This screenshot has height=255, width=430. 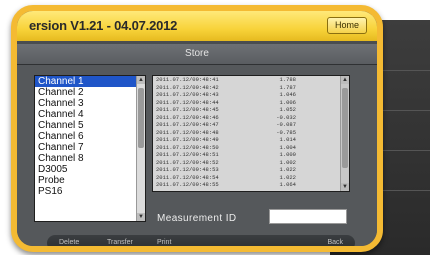 What do you see at coordinates (187, 184) in the screenshot?
I see `data-timestamp: 2011.07.12/09:48:55` at bounding box center [187, 184].